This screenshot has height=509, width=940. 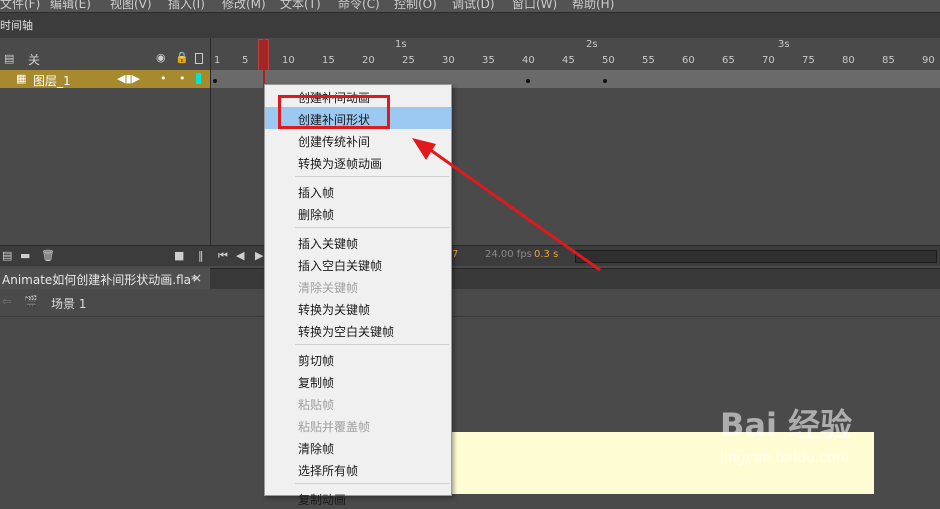 I want to click on second-label: 3s, so click(x=784, y=44).